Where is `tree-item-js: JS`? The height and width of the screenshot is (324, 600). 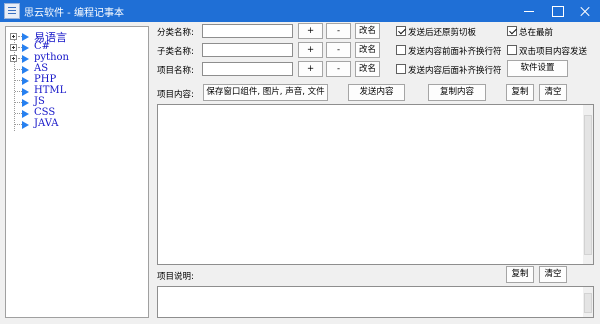 tree-item-js: JS is located at coordinates (76, 102).